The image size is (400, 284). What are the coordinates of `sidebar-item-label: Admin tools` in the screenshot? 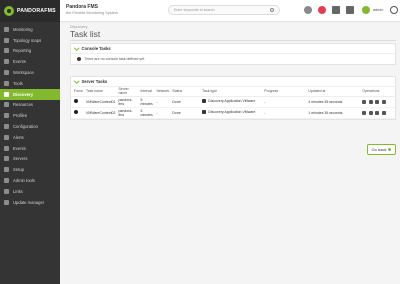 It's located at (24, 181).